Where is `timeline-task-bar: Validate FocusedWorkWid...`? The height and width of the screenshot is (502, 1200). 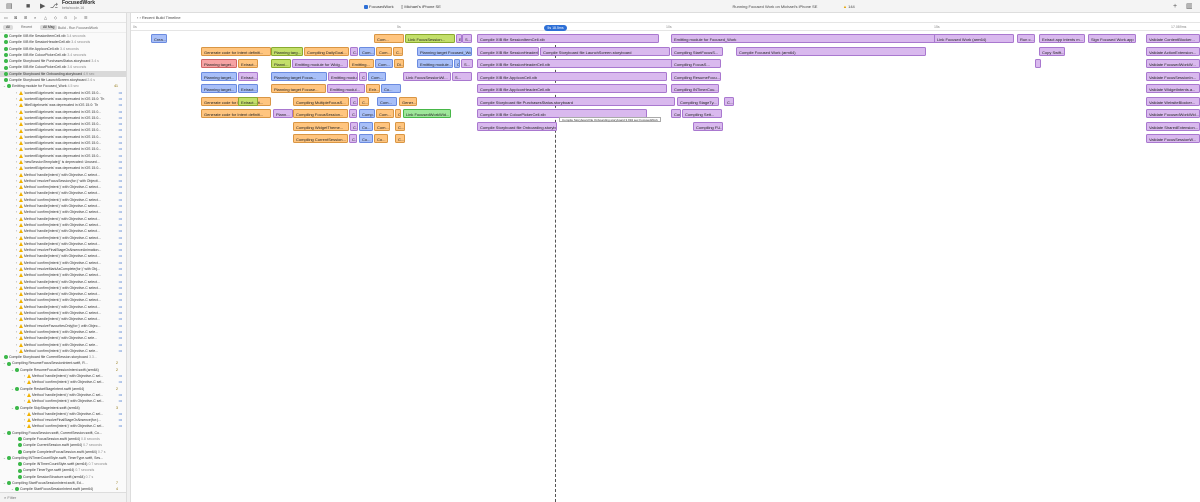 timeline-task-bar: Validate FocusedWorkWid... is located at coordinates (1173, 113).